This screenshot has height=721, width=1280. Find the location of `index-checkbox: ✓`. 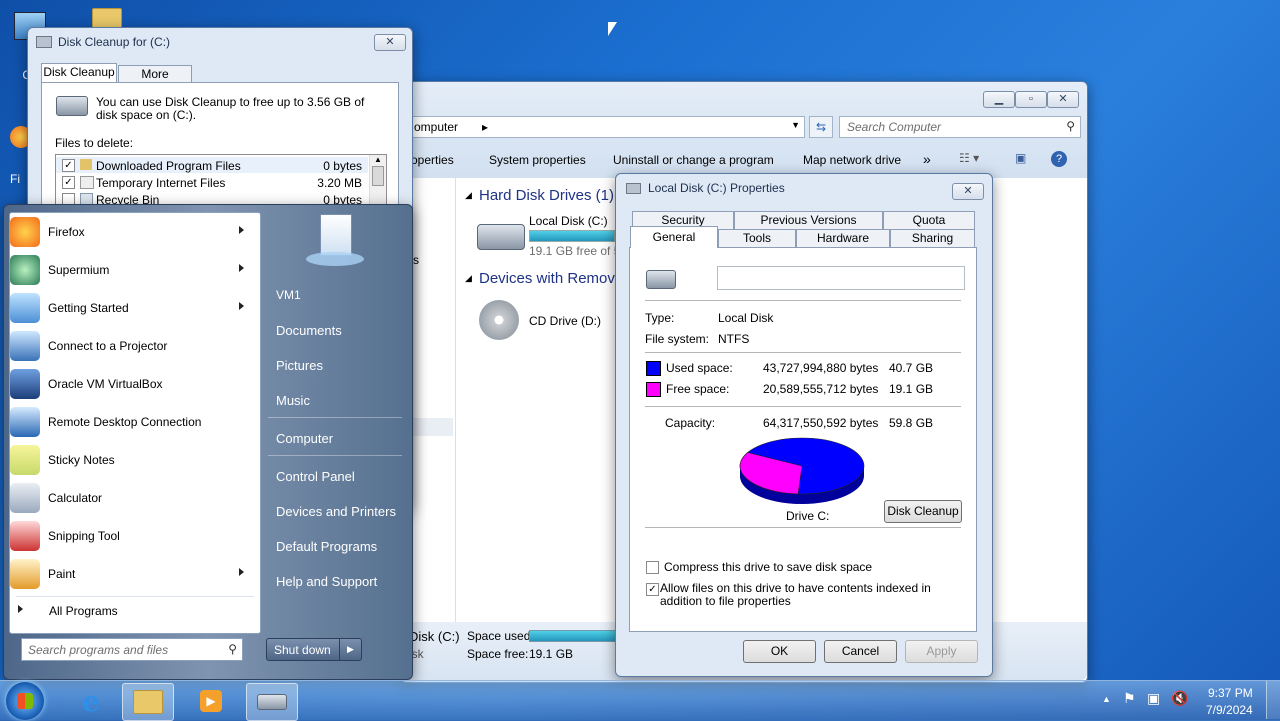

index-checkbox: ✓ is located at coordinates (652, 589).